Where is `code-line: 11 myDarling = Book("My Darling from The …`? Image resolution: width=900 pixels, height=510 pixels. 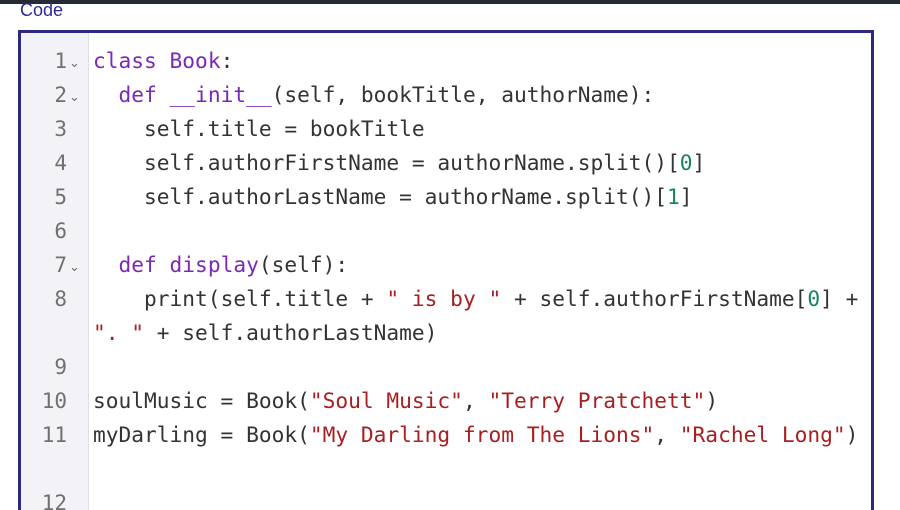 code-line: 11 myDarling = Book("My Darling from The … is located at coordinates (446, 452).